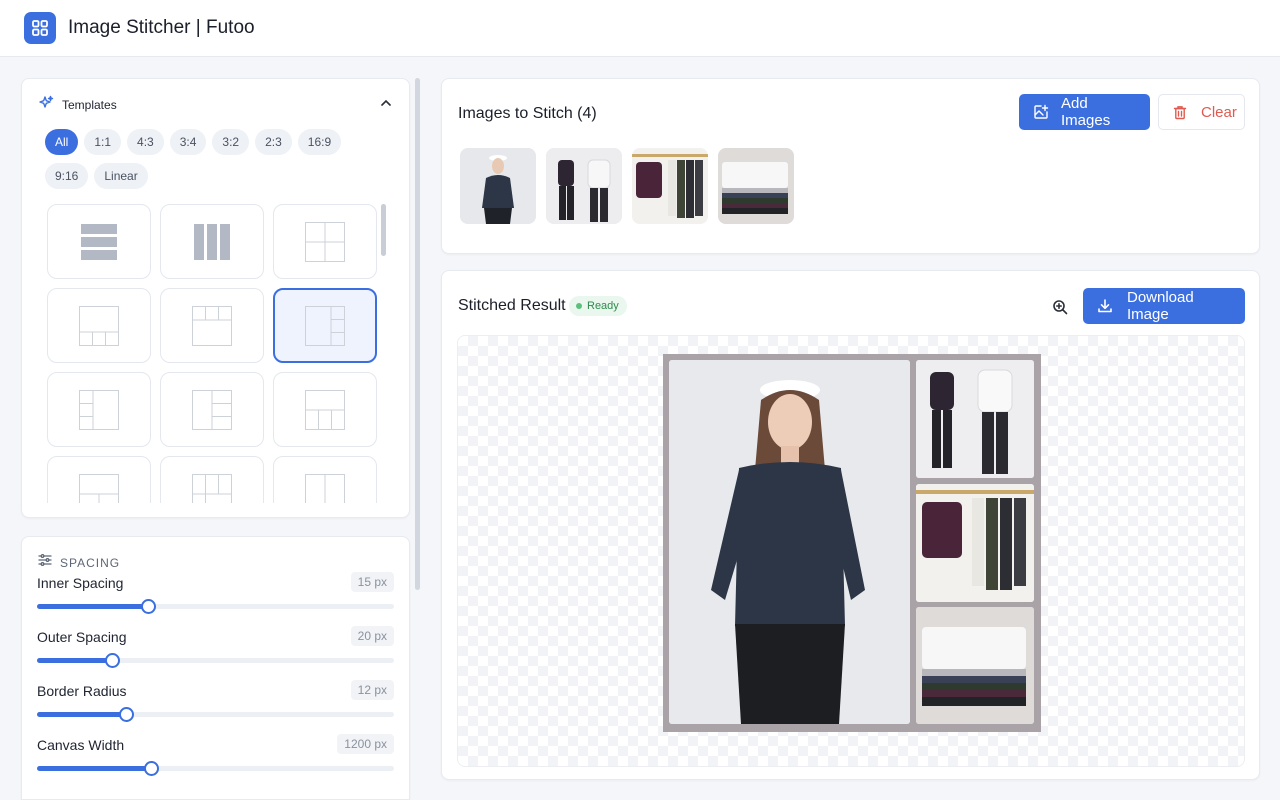 Image resolution: width=1280 pixels, height=800 pixels. What do you see at coordinates (145, 142) in the screenshot?
I see `filter-chip: 4:3` at bounding box center [145, 142].